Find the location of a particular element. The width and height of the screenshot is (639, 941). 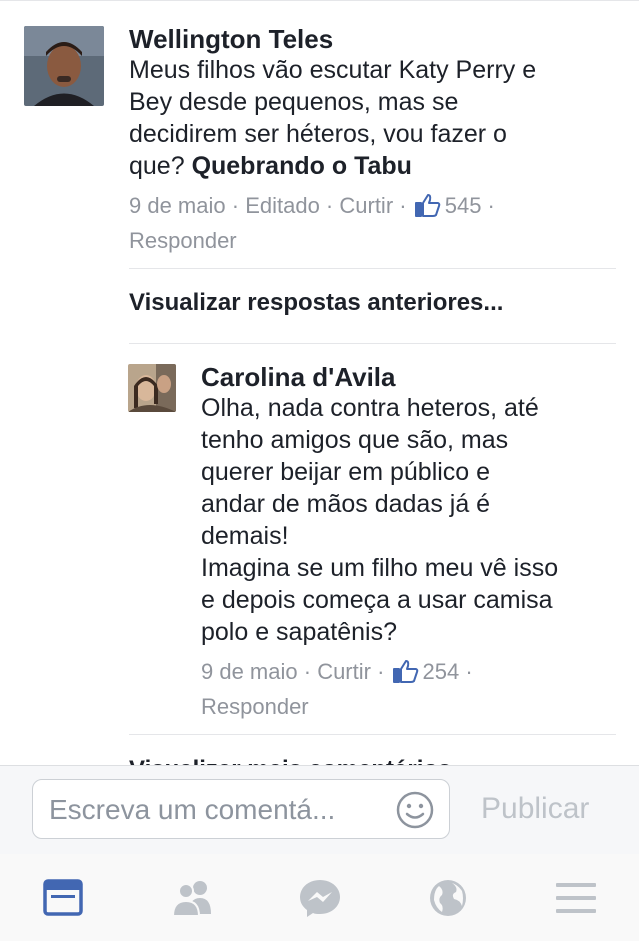

comment-text-line: Imagina se um filho meu vê isso is located at coordinates (380, 568).